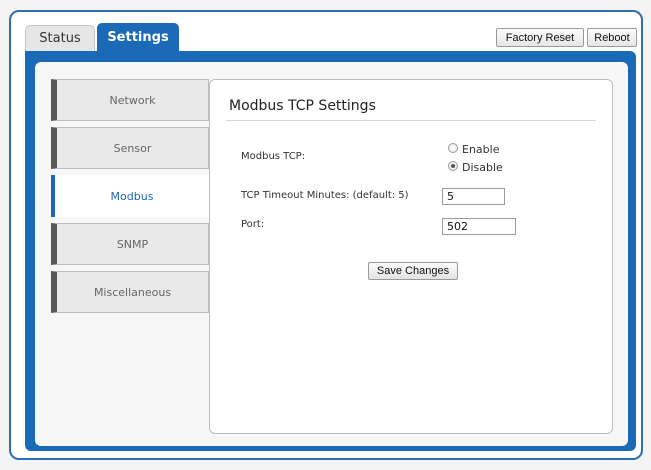 The width and height of the screenshot is (651, 470). What do you see at coordinates (540, 37) in the screenshot?
I see `factory-reset-button: Factory Reset` at bounding box center [540, 37].